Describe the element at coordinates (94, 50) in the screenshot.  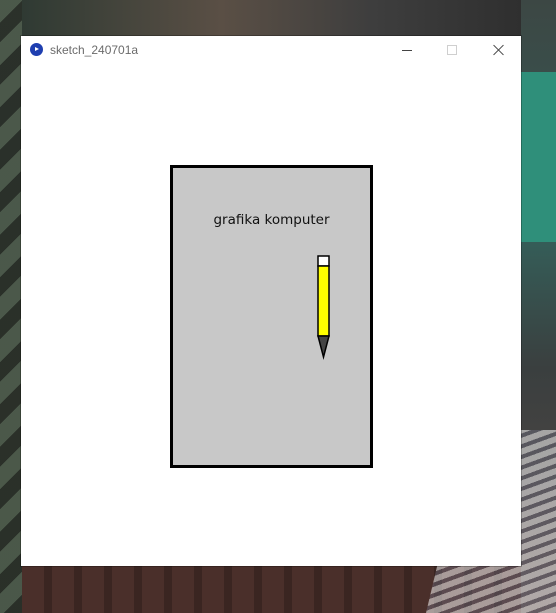
I see `window-title: sketch_240701a` at that location.